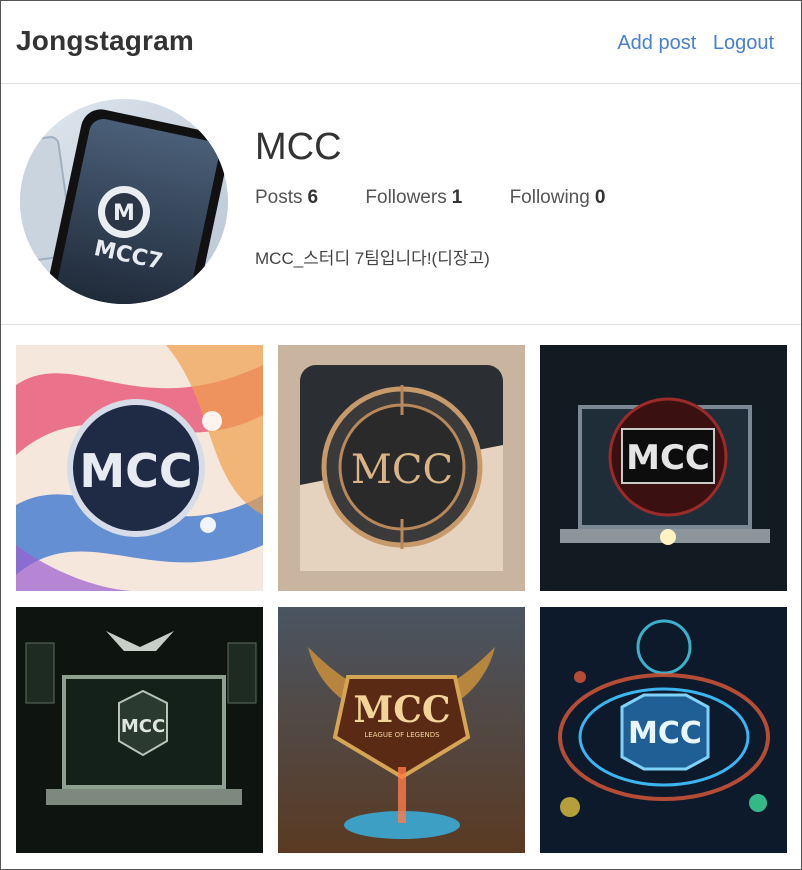 The width and height of the screenshot is (802, 870). What do you see at coordinates (558, 198) in the screenshot?
I see `stat-following: Following 0` at bounding box center [558, 198].